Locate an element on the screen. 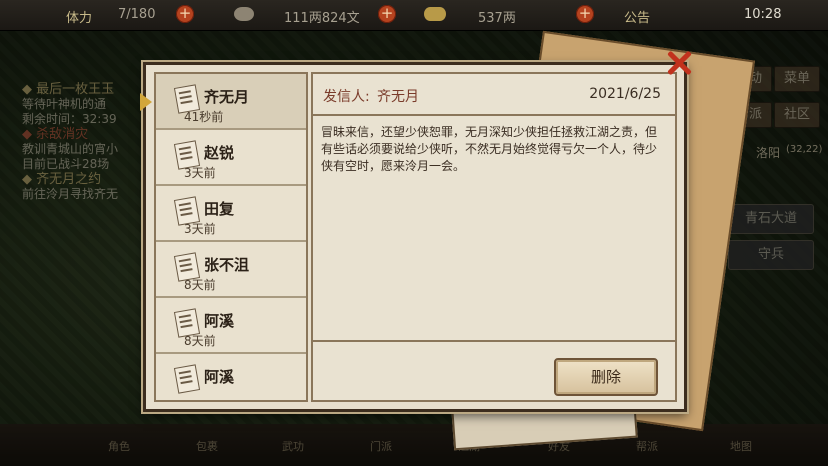  status-bar: 体力 7/180 + 111两824文 + 537两 + 公告 10:28 is located at coordinates (414, 15).